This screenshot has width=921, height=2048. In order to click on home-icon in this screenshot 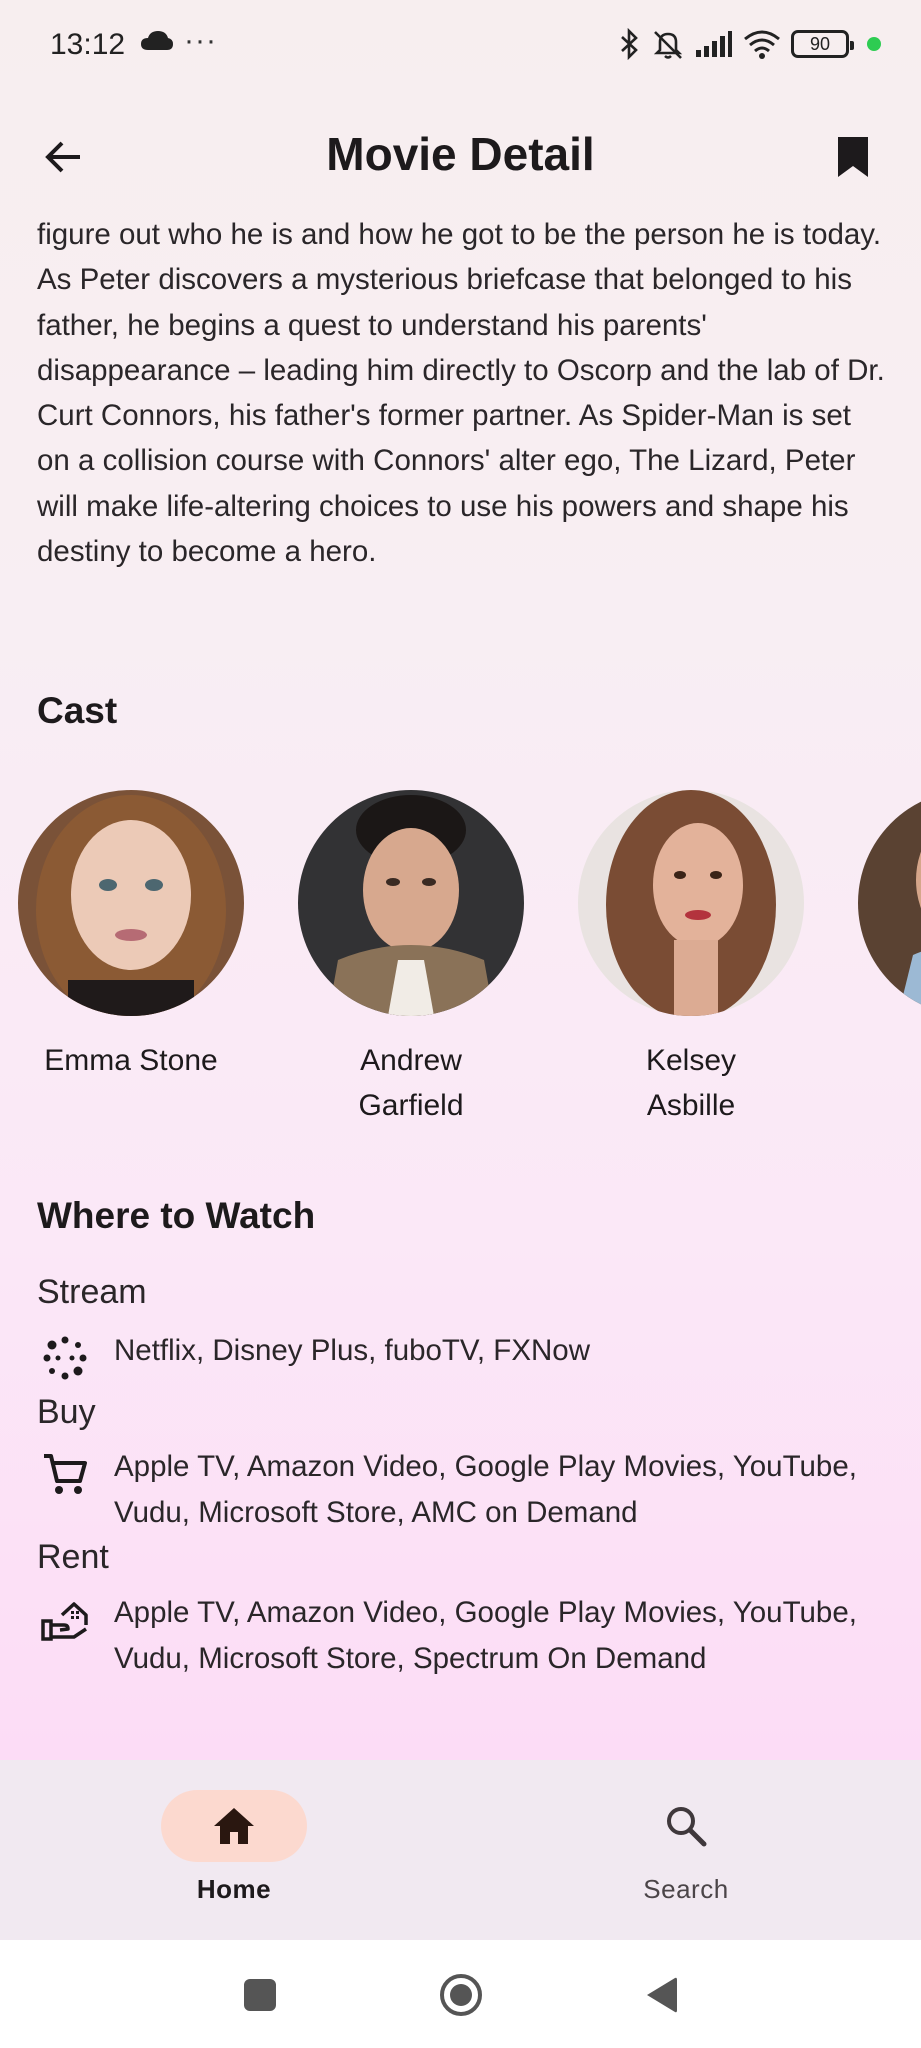, I will do `click(234, 1826)`.